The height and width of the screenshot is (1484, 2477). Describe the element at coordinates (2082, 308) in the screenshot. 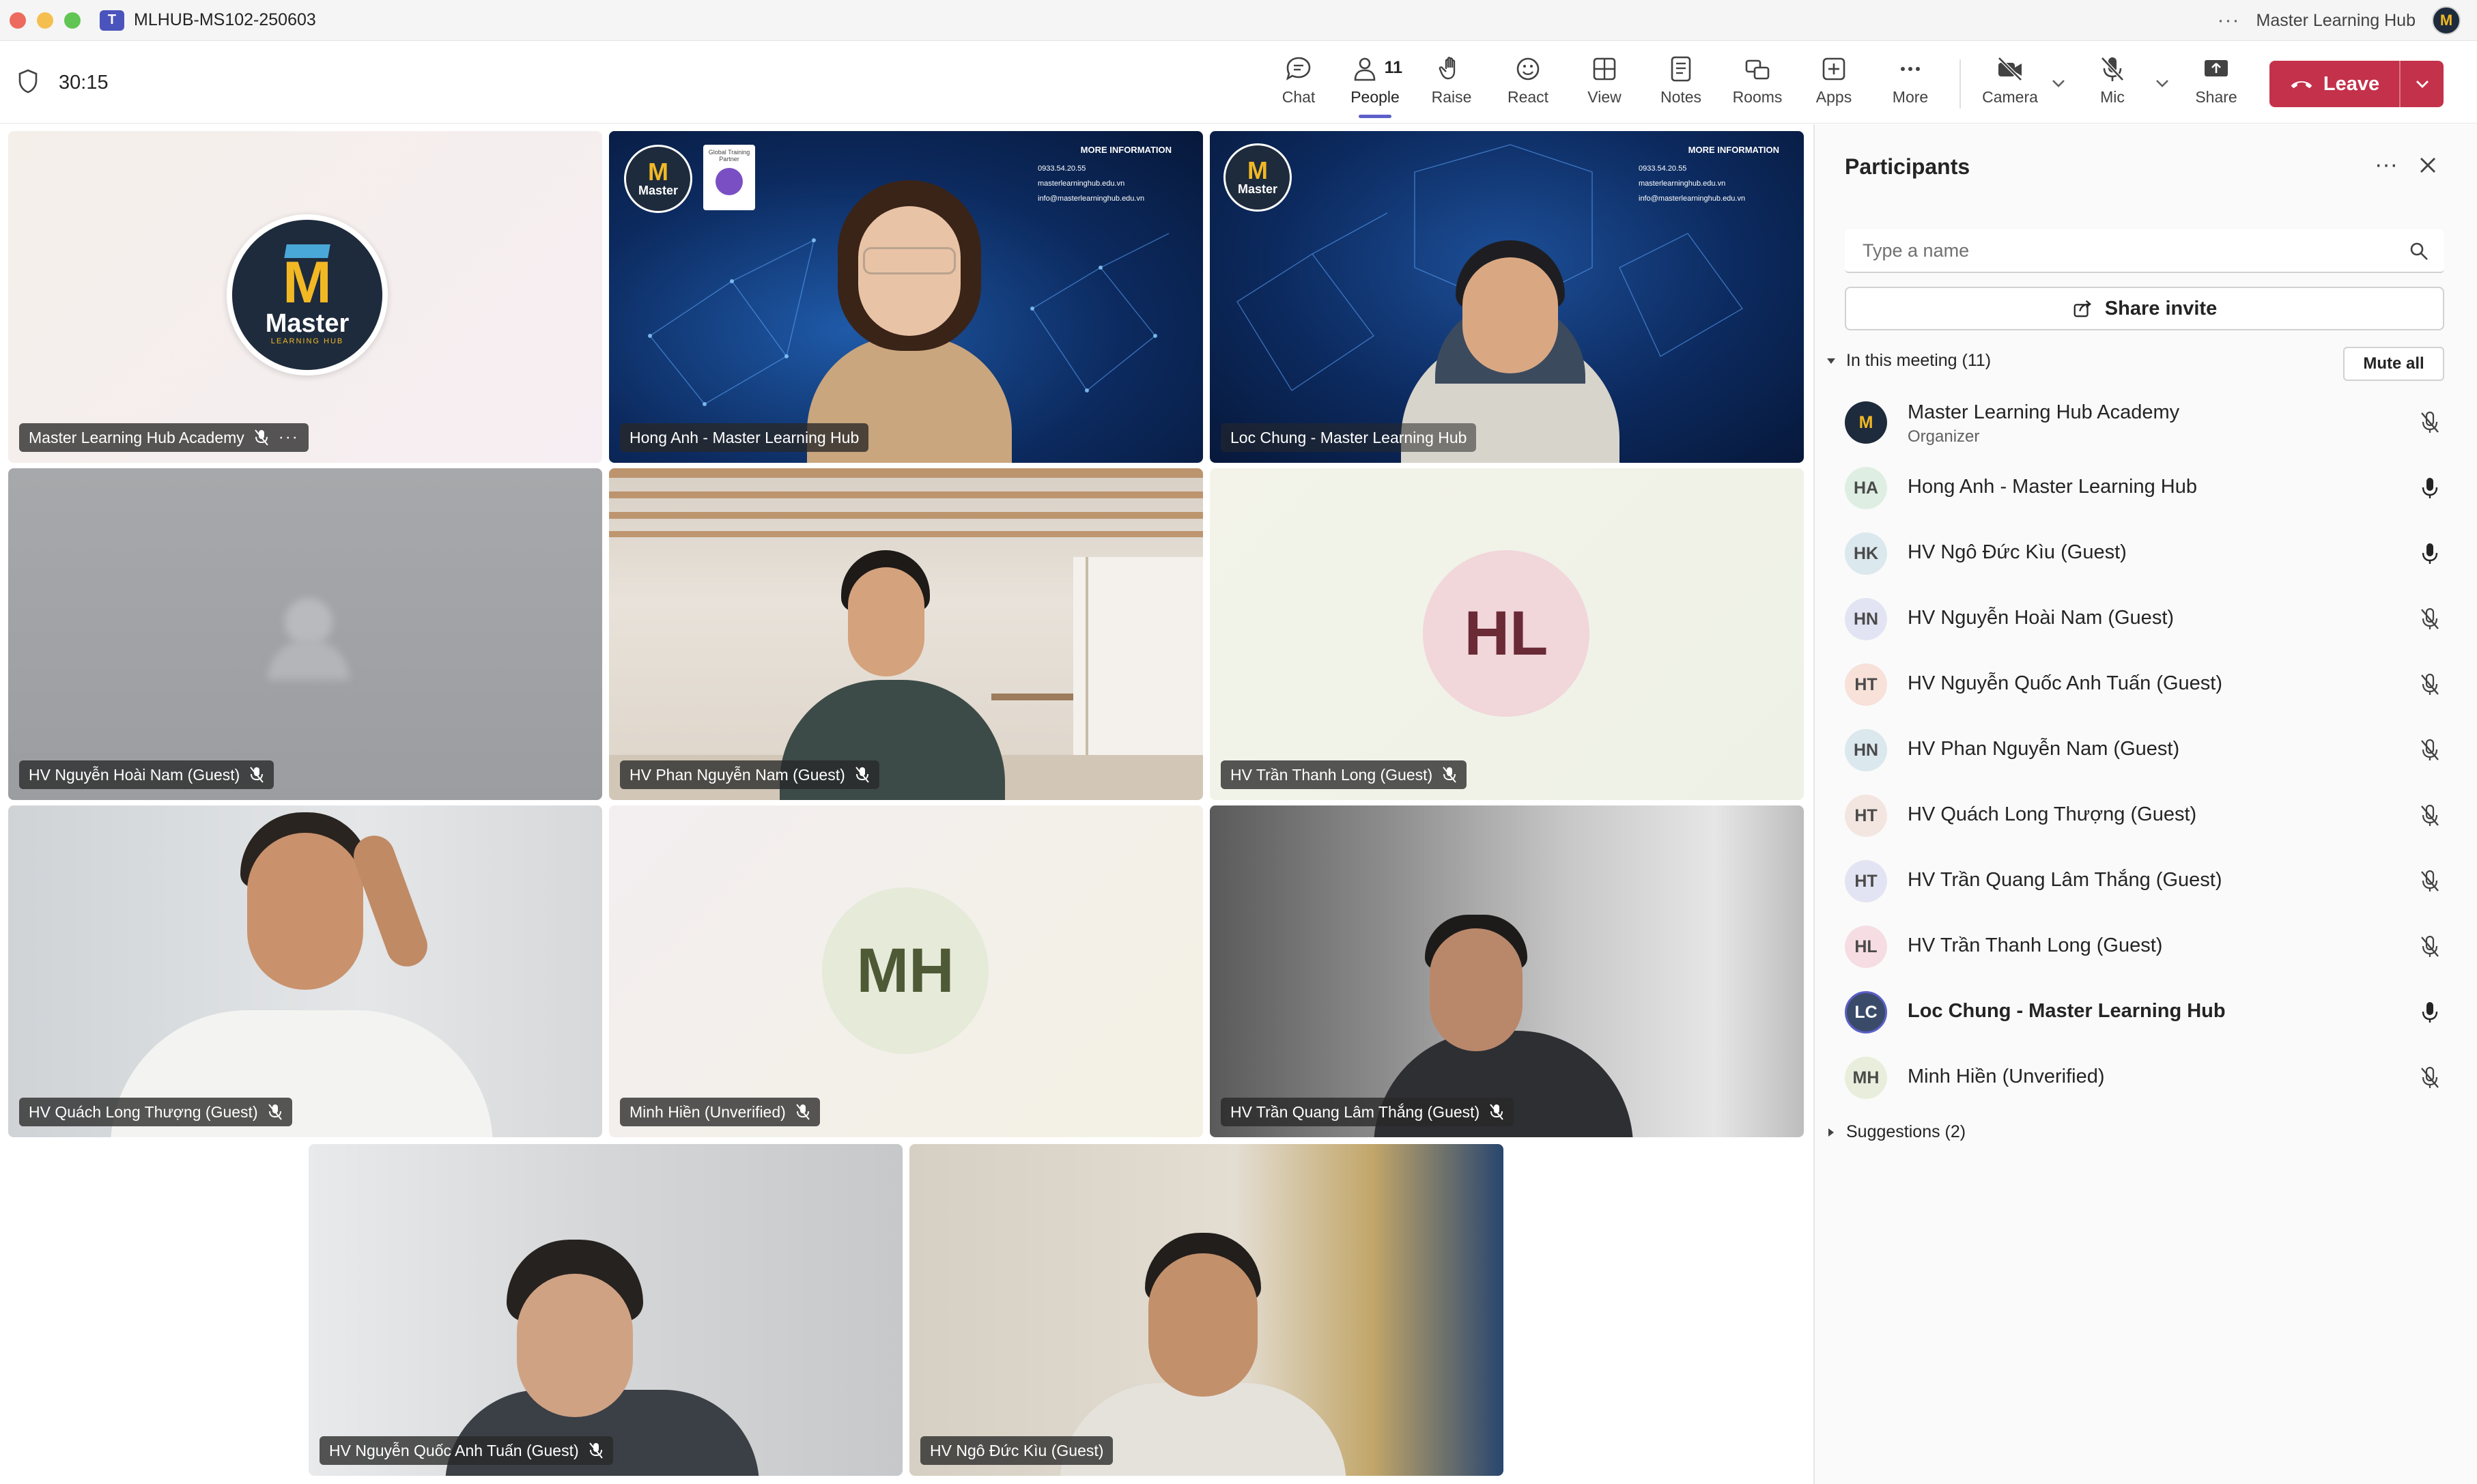

I see `share-icon` at that location.